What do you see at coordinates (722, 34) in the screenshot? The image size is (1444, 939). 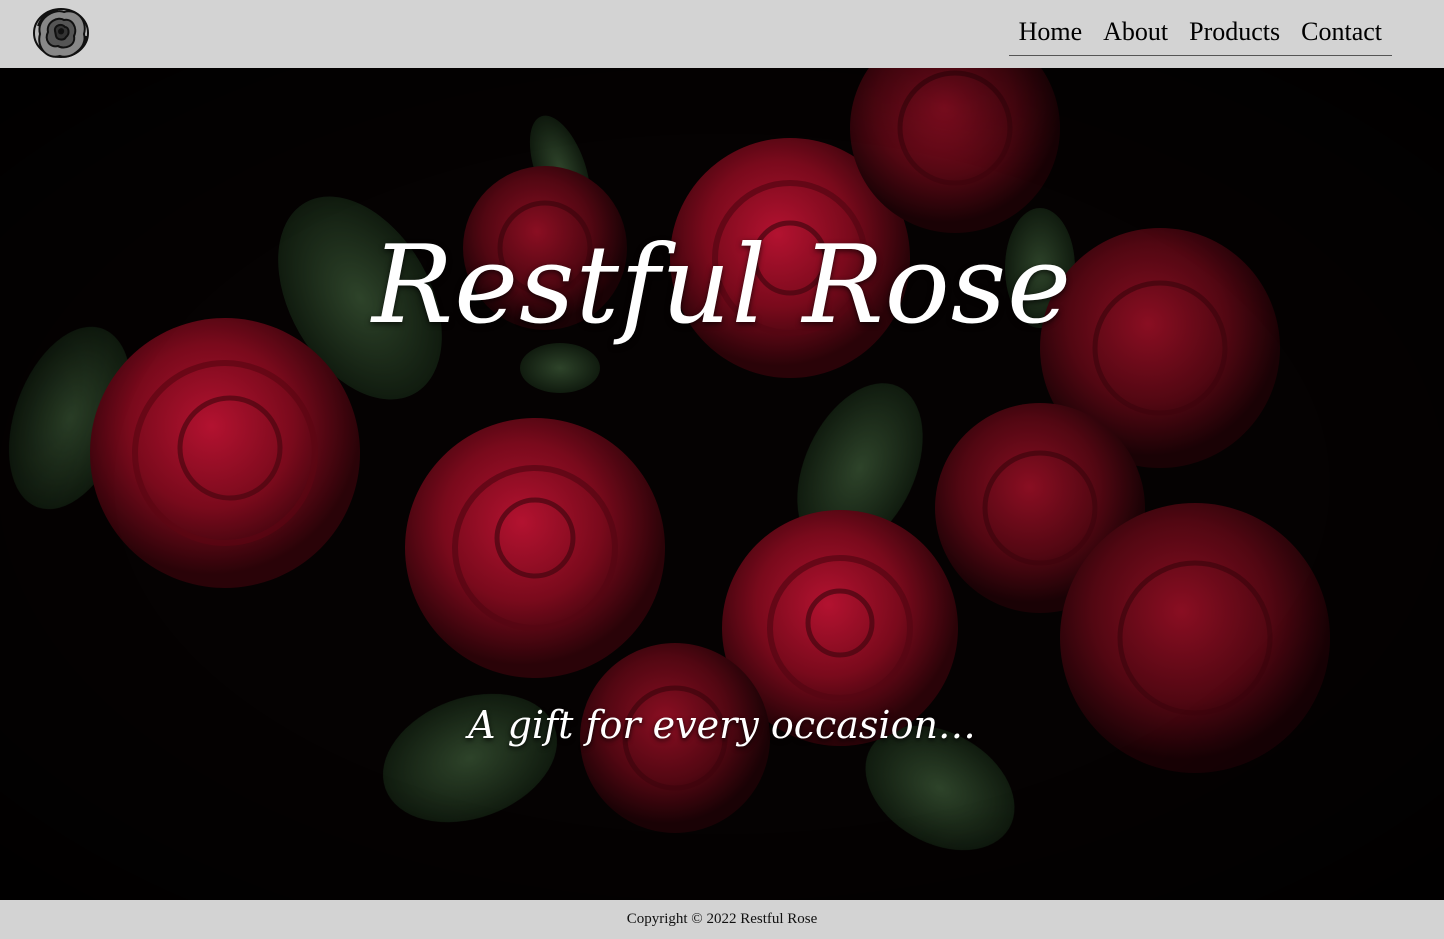 I see `site-header: Home About Products Contact` at bounding box center [722, 34].